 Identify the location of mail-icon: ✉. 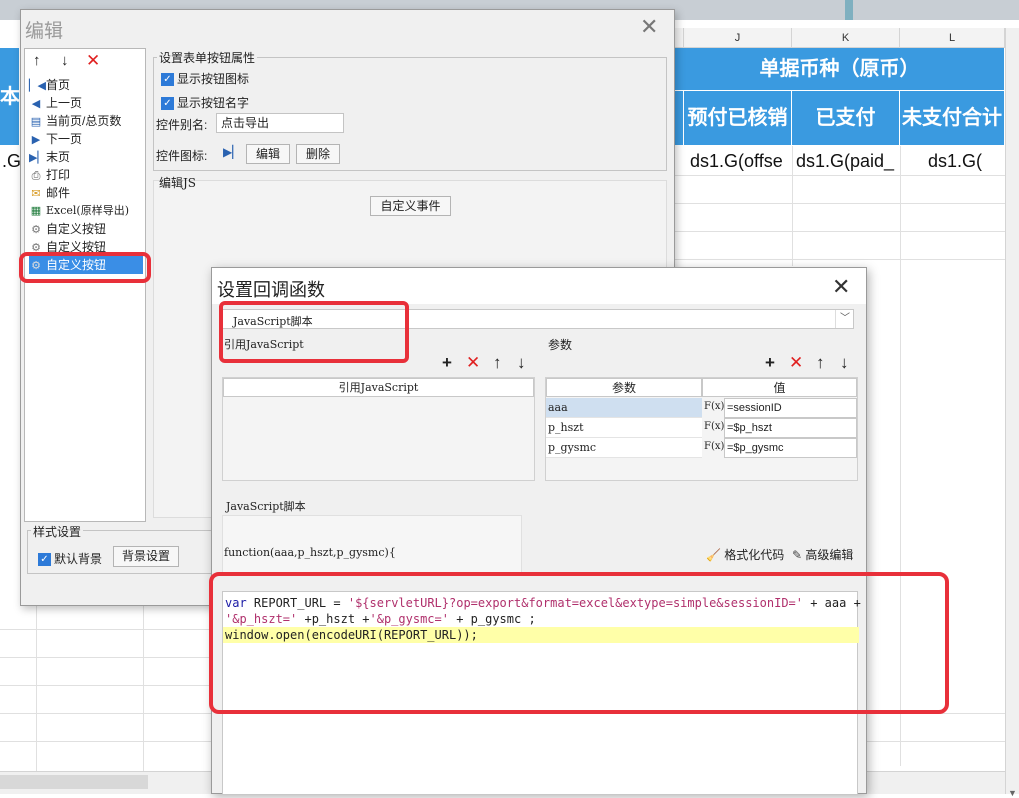
(36, 194).